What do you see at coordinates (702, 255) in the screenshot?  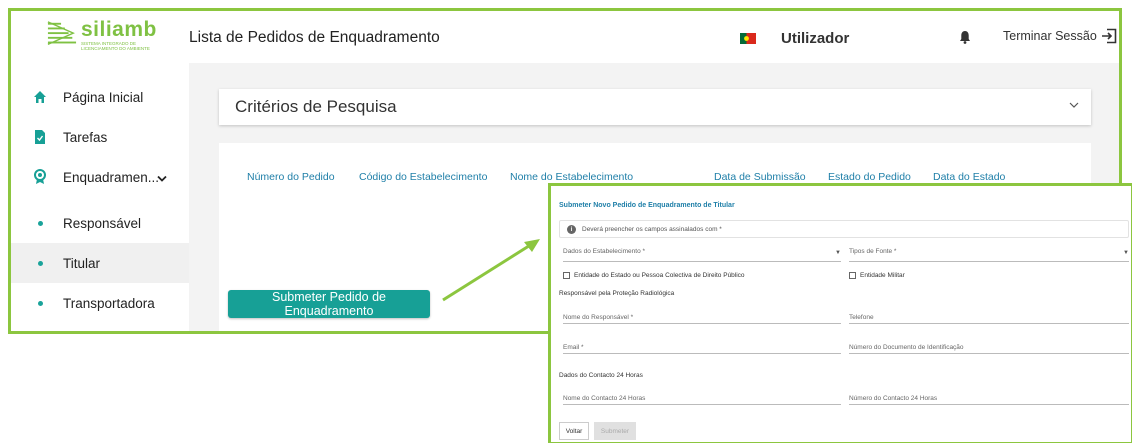 I see `establishment-select: Dados do Estabelecimento * ▼` at bounding box center [702, 255].